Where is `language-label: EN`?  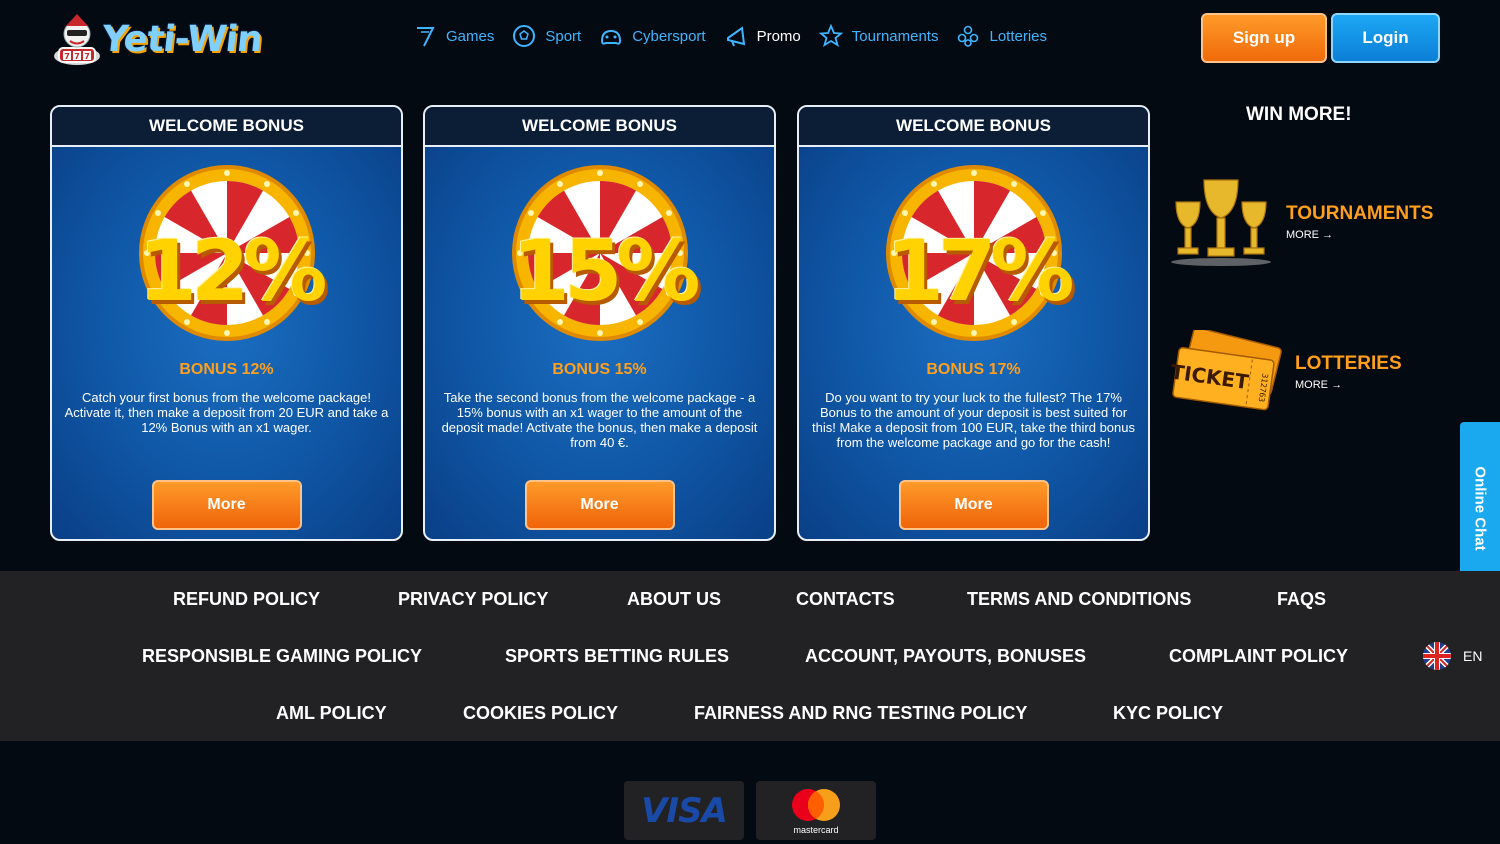
language-label: EN is located at coordinates (1473, 656).